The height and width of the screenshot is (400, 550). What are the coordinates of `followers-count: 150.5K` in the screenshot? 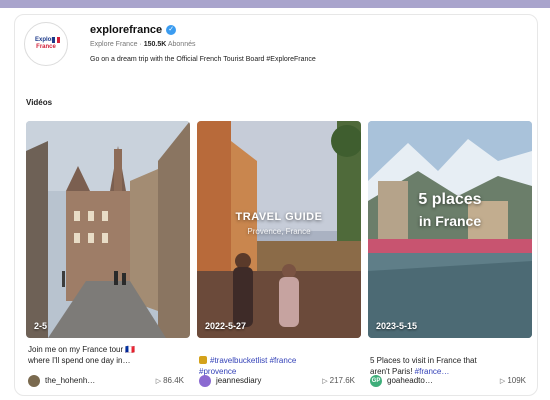 It's located at (155, 44).